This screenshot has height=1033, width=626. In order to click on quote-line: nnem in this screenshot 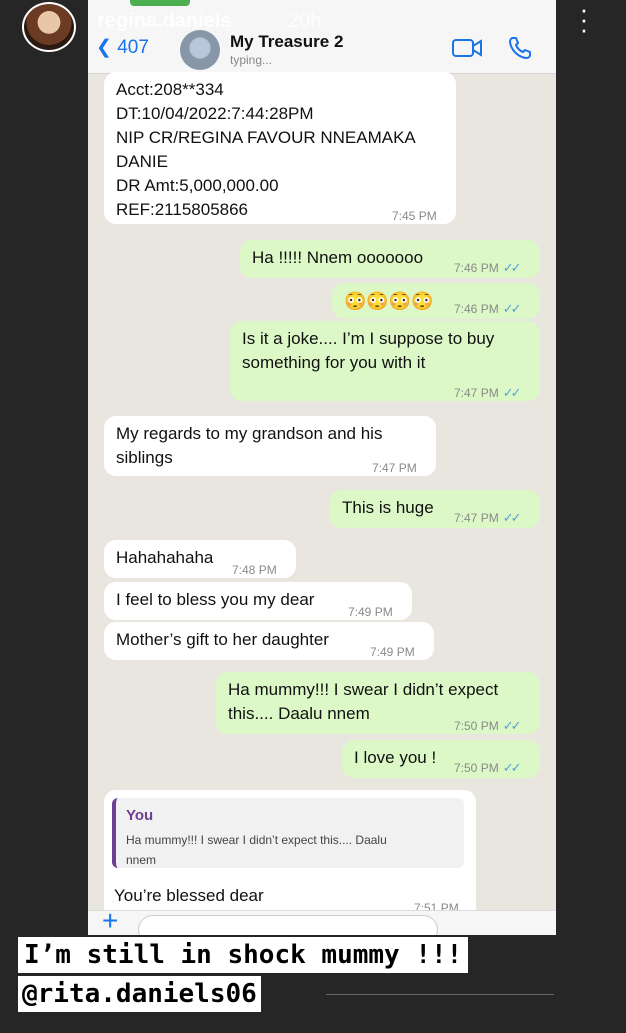, I will do `click(141, 860)`.